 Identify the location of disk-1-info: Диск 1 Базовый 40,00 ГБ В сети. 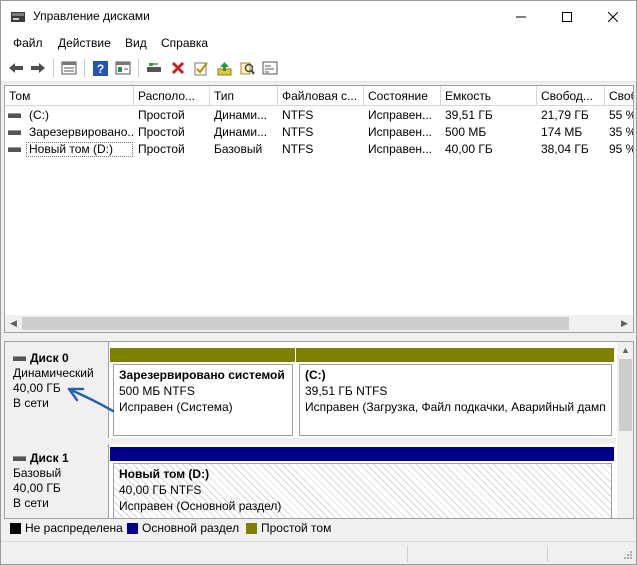
(57, 481).